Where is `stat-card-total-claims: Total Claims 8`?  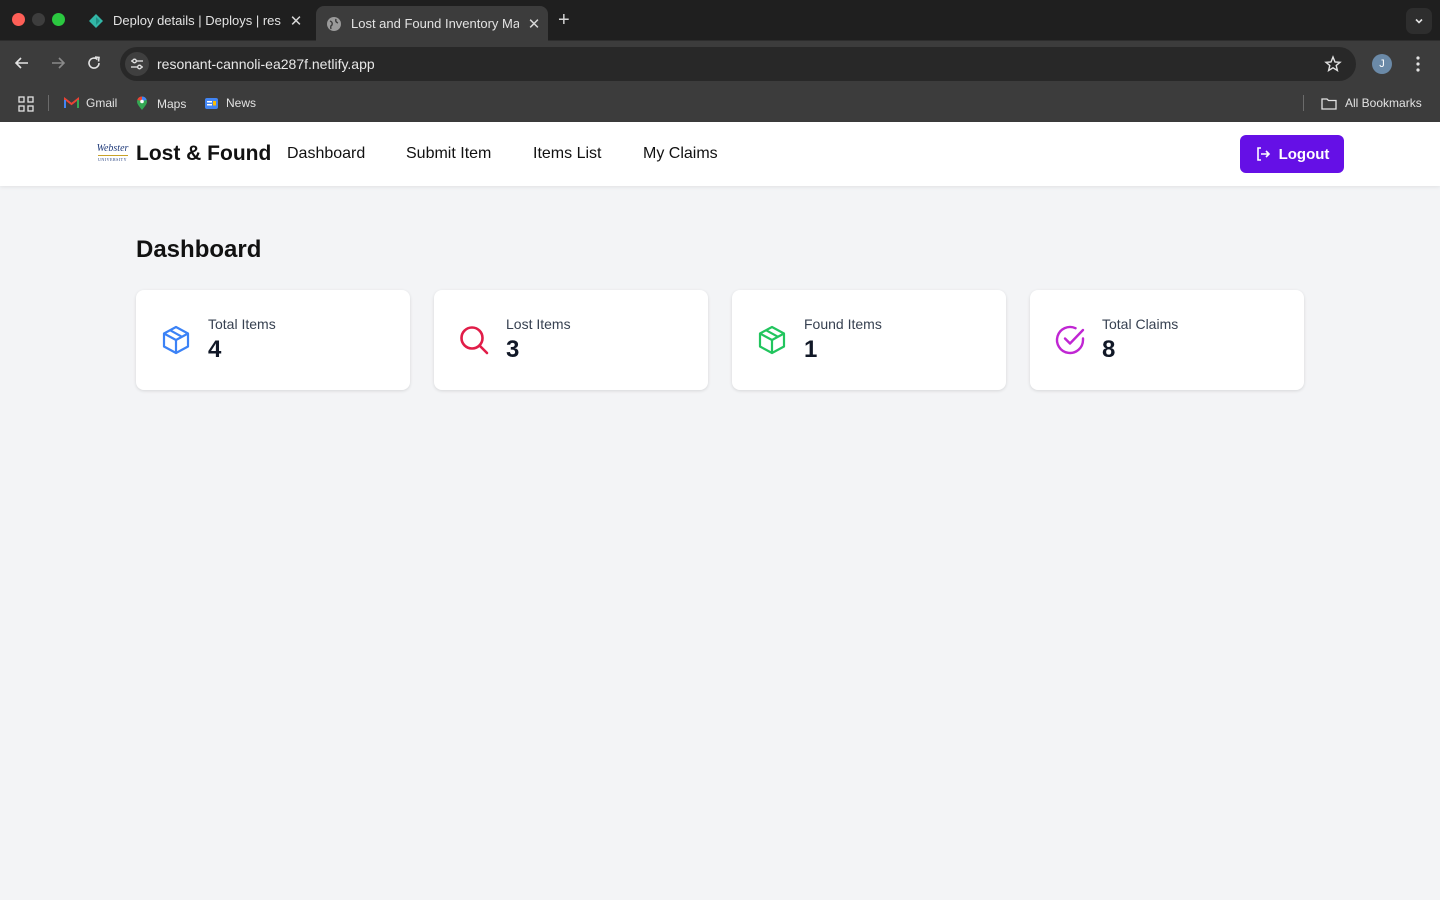
stat-card-total-claims: Total Claims 8 is located at coordinates (1167, 340).